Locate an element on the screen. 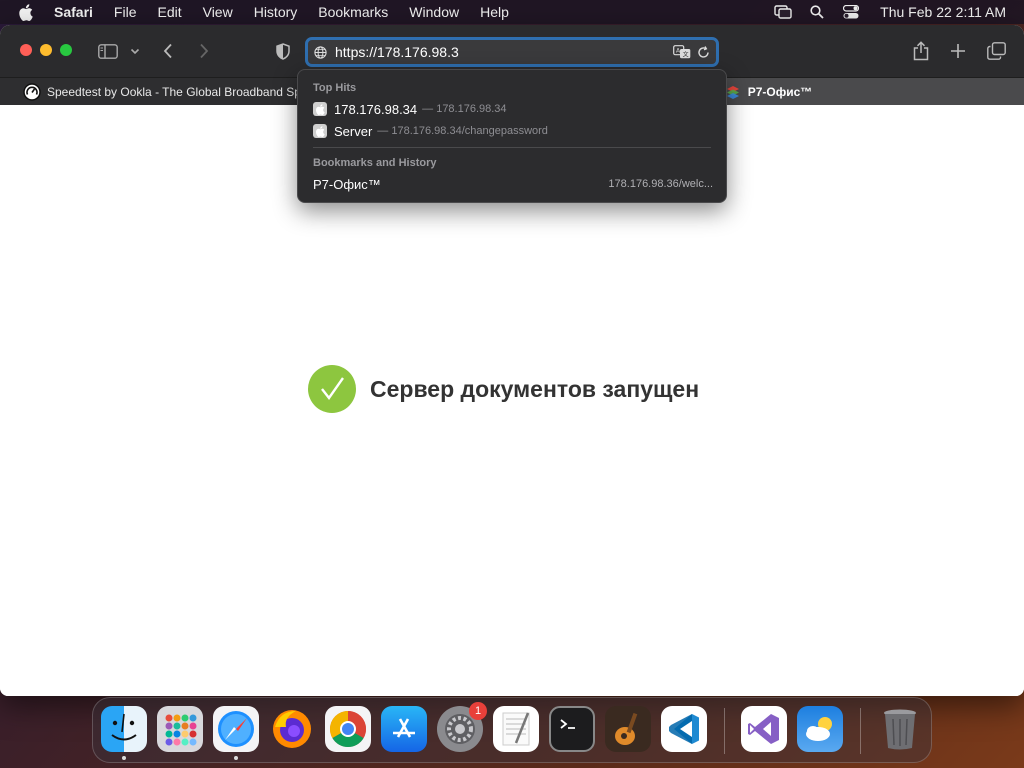 Image resolution: width=1024 pixels, height=768 pixels. privacy-shield-icon is located at coordinates (283, 51).